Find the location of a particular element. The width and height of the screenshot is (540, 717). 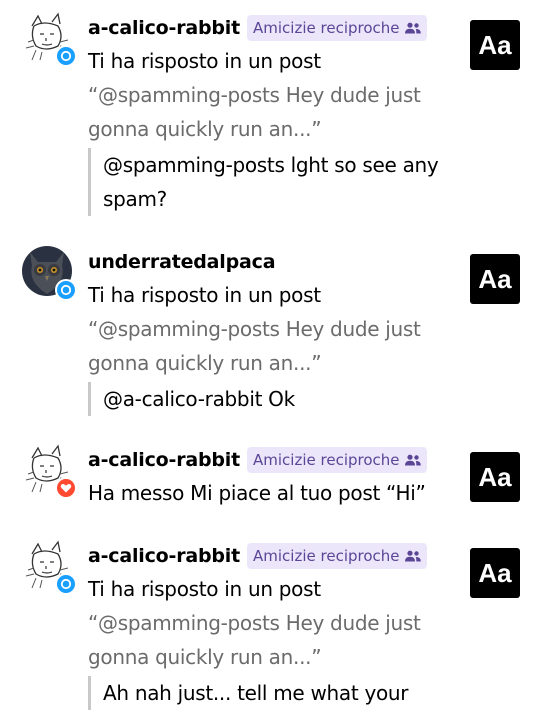

like-badge is located at coordinates (66, 488).